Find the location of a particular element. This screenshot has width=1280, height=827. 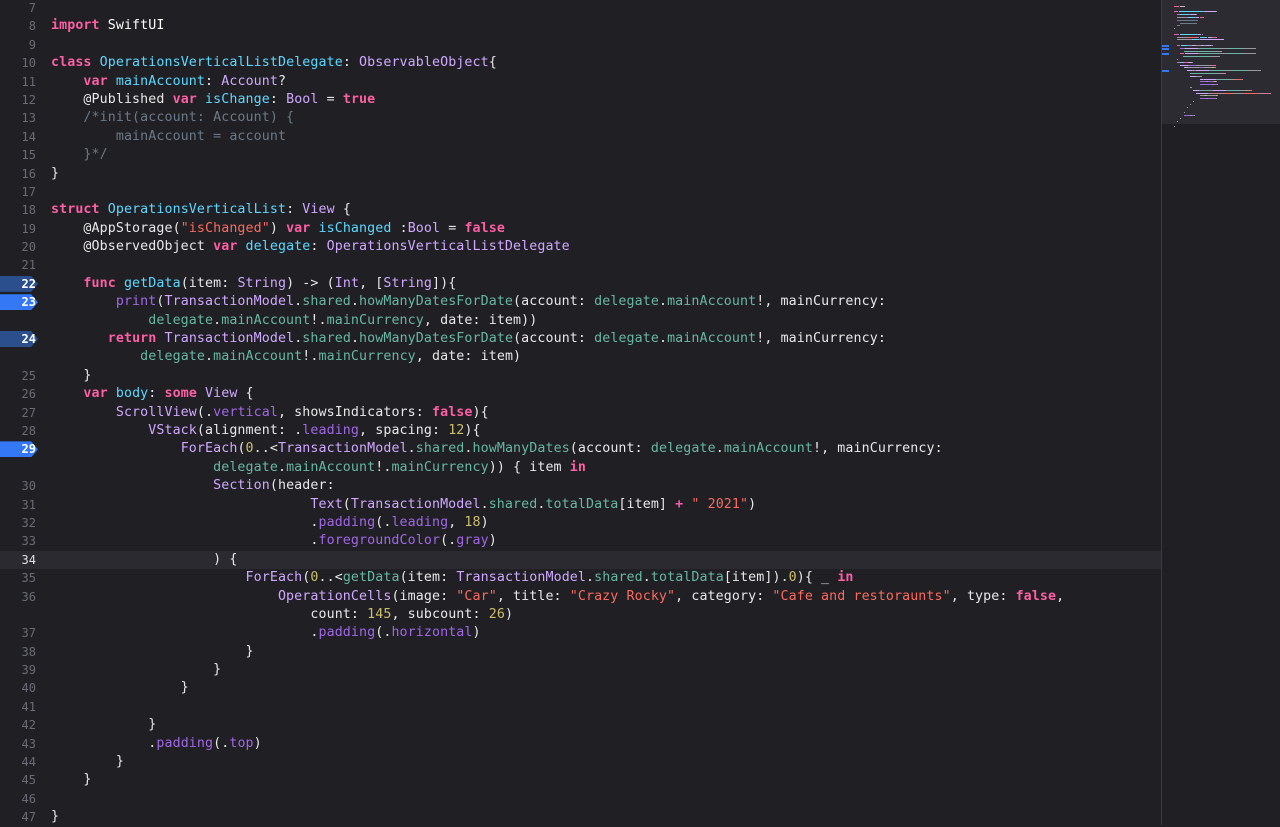

code-line: 41 is located at coordinates (580, 707).